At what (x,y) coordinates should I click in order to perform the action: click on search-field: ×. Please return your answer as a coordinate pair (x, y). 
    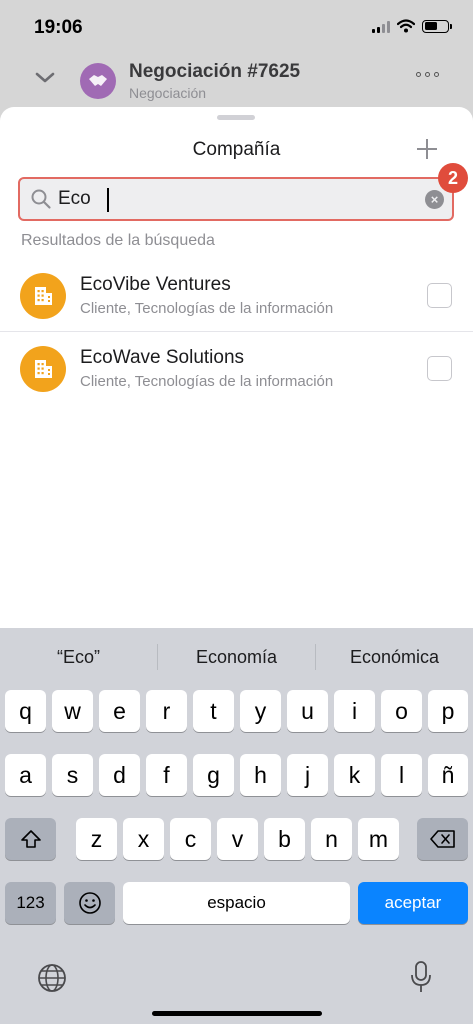
    Looking at the image, I should click on (236, 199).